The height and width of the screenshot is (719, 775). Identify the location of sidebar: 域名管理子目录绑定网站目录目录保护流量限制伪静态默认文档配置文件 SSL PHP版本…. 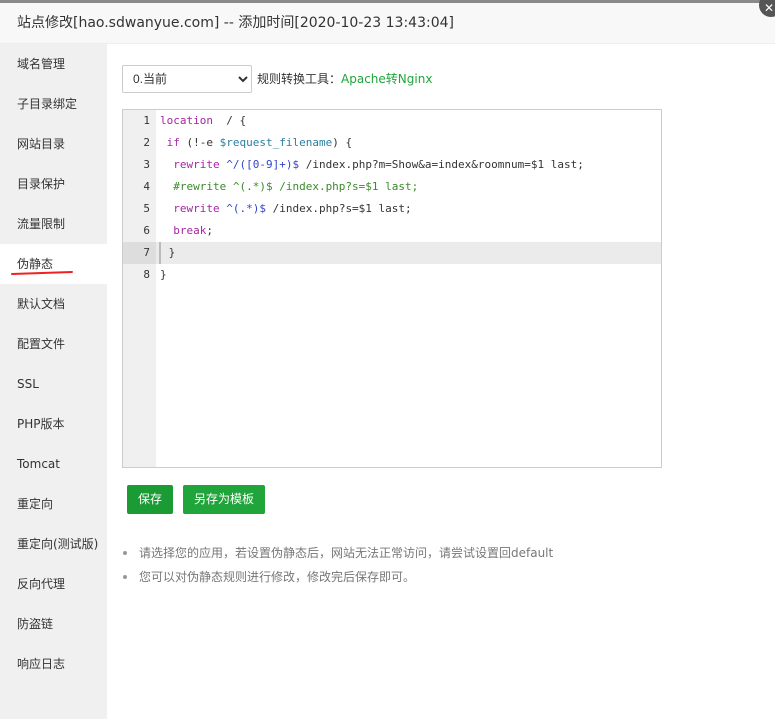
(53, 381).